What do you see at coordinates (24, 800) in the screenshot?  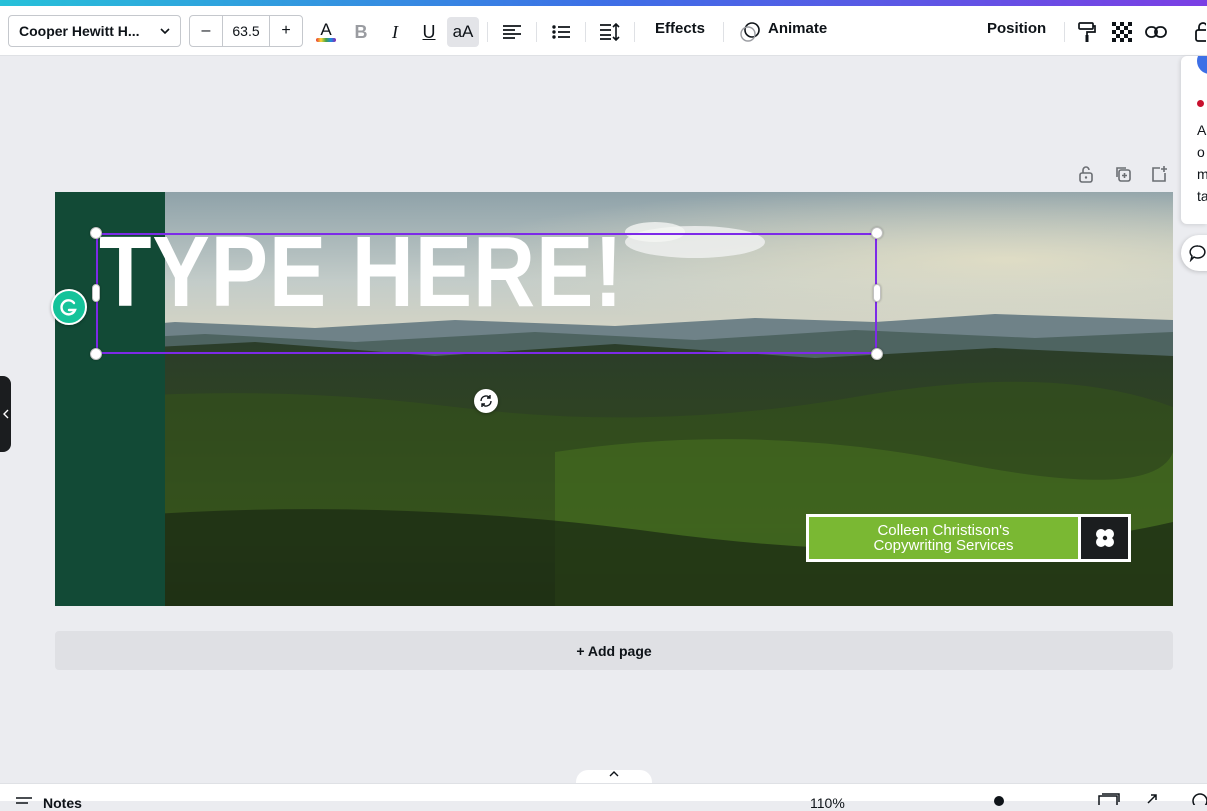 I see `notes-icon` at bounding box center [24, 800].